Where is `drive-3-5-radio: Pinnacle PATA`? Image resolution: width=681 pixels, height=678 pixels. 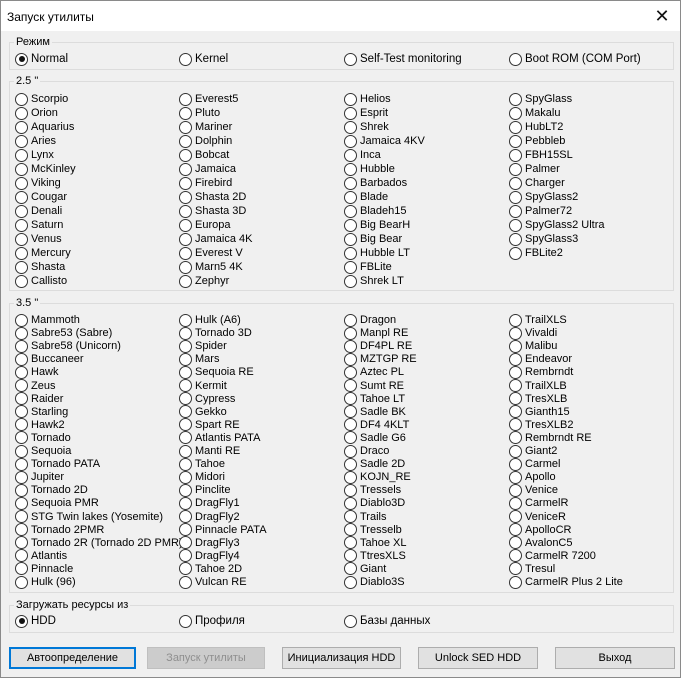 drive-3-5-radio: Pinnacle PATA is located at coordinates (223, 530).